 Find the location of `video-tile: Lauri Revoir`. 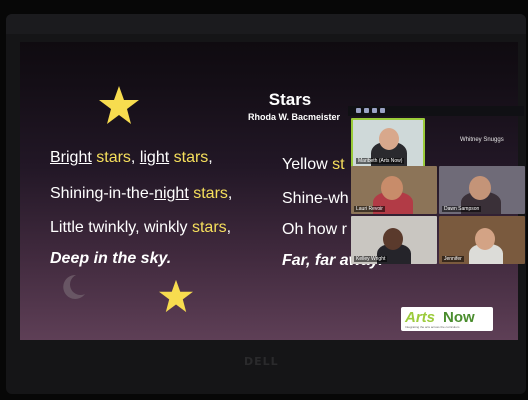

video-tile: Lauri Revoir is located at coordinates (394, 190).